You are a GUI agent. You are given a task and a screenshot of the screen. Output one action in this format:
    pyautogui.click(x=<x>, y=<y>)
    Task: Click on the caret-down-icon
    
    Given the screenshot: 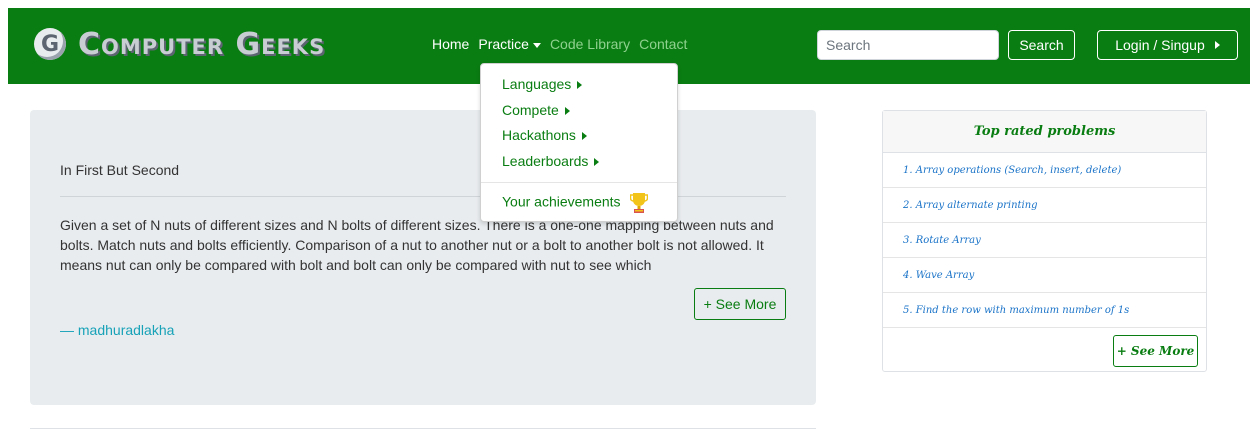 What is the action you would take?
    pyautogui.click(x=536, y=45)
    